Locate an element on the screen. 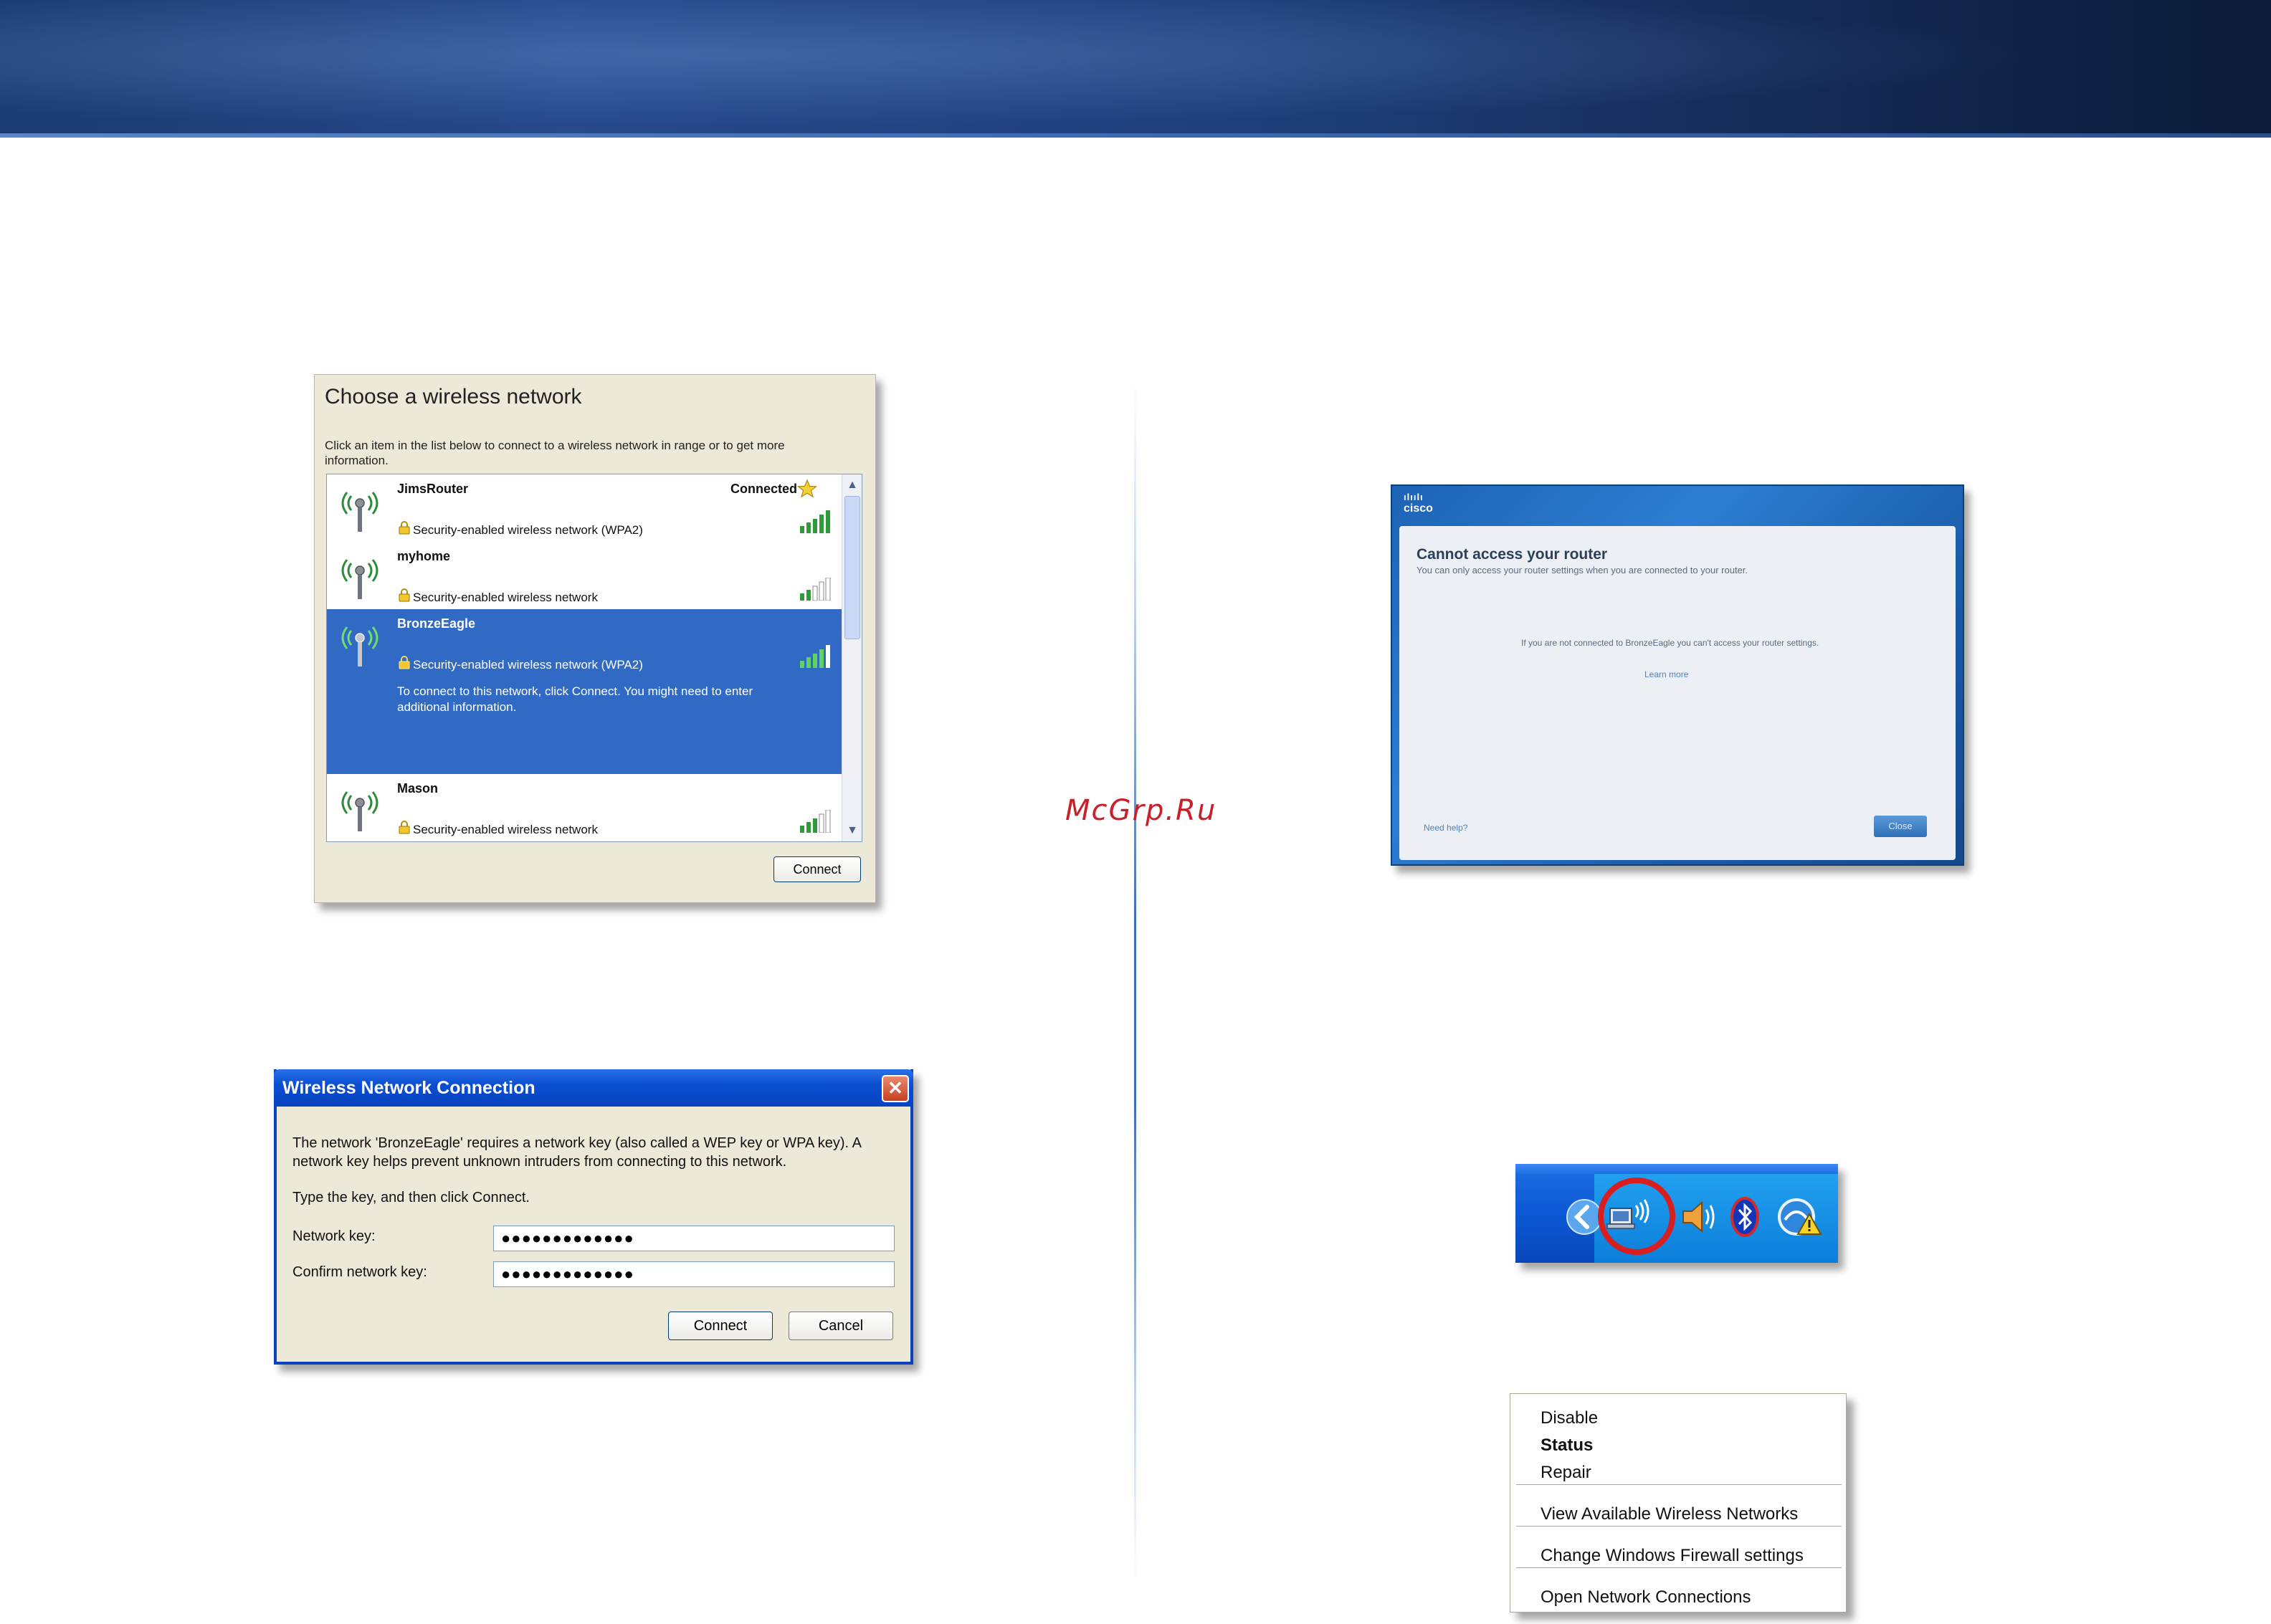 The image size is (2271, 1624). cisco-logo: ılıılı cisco is located at coordinates (1418, 504).